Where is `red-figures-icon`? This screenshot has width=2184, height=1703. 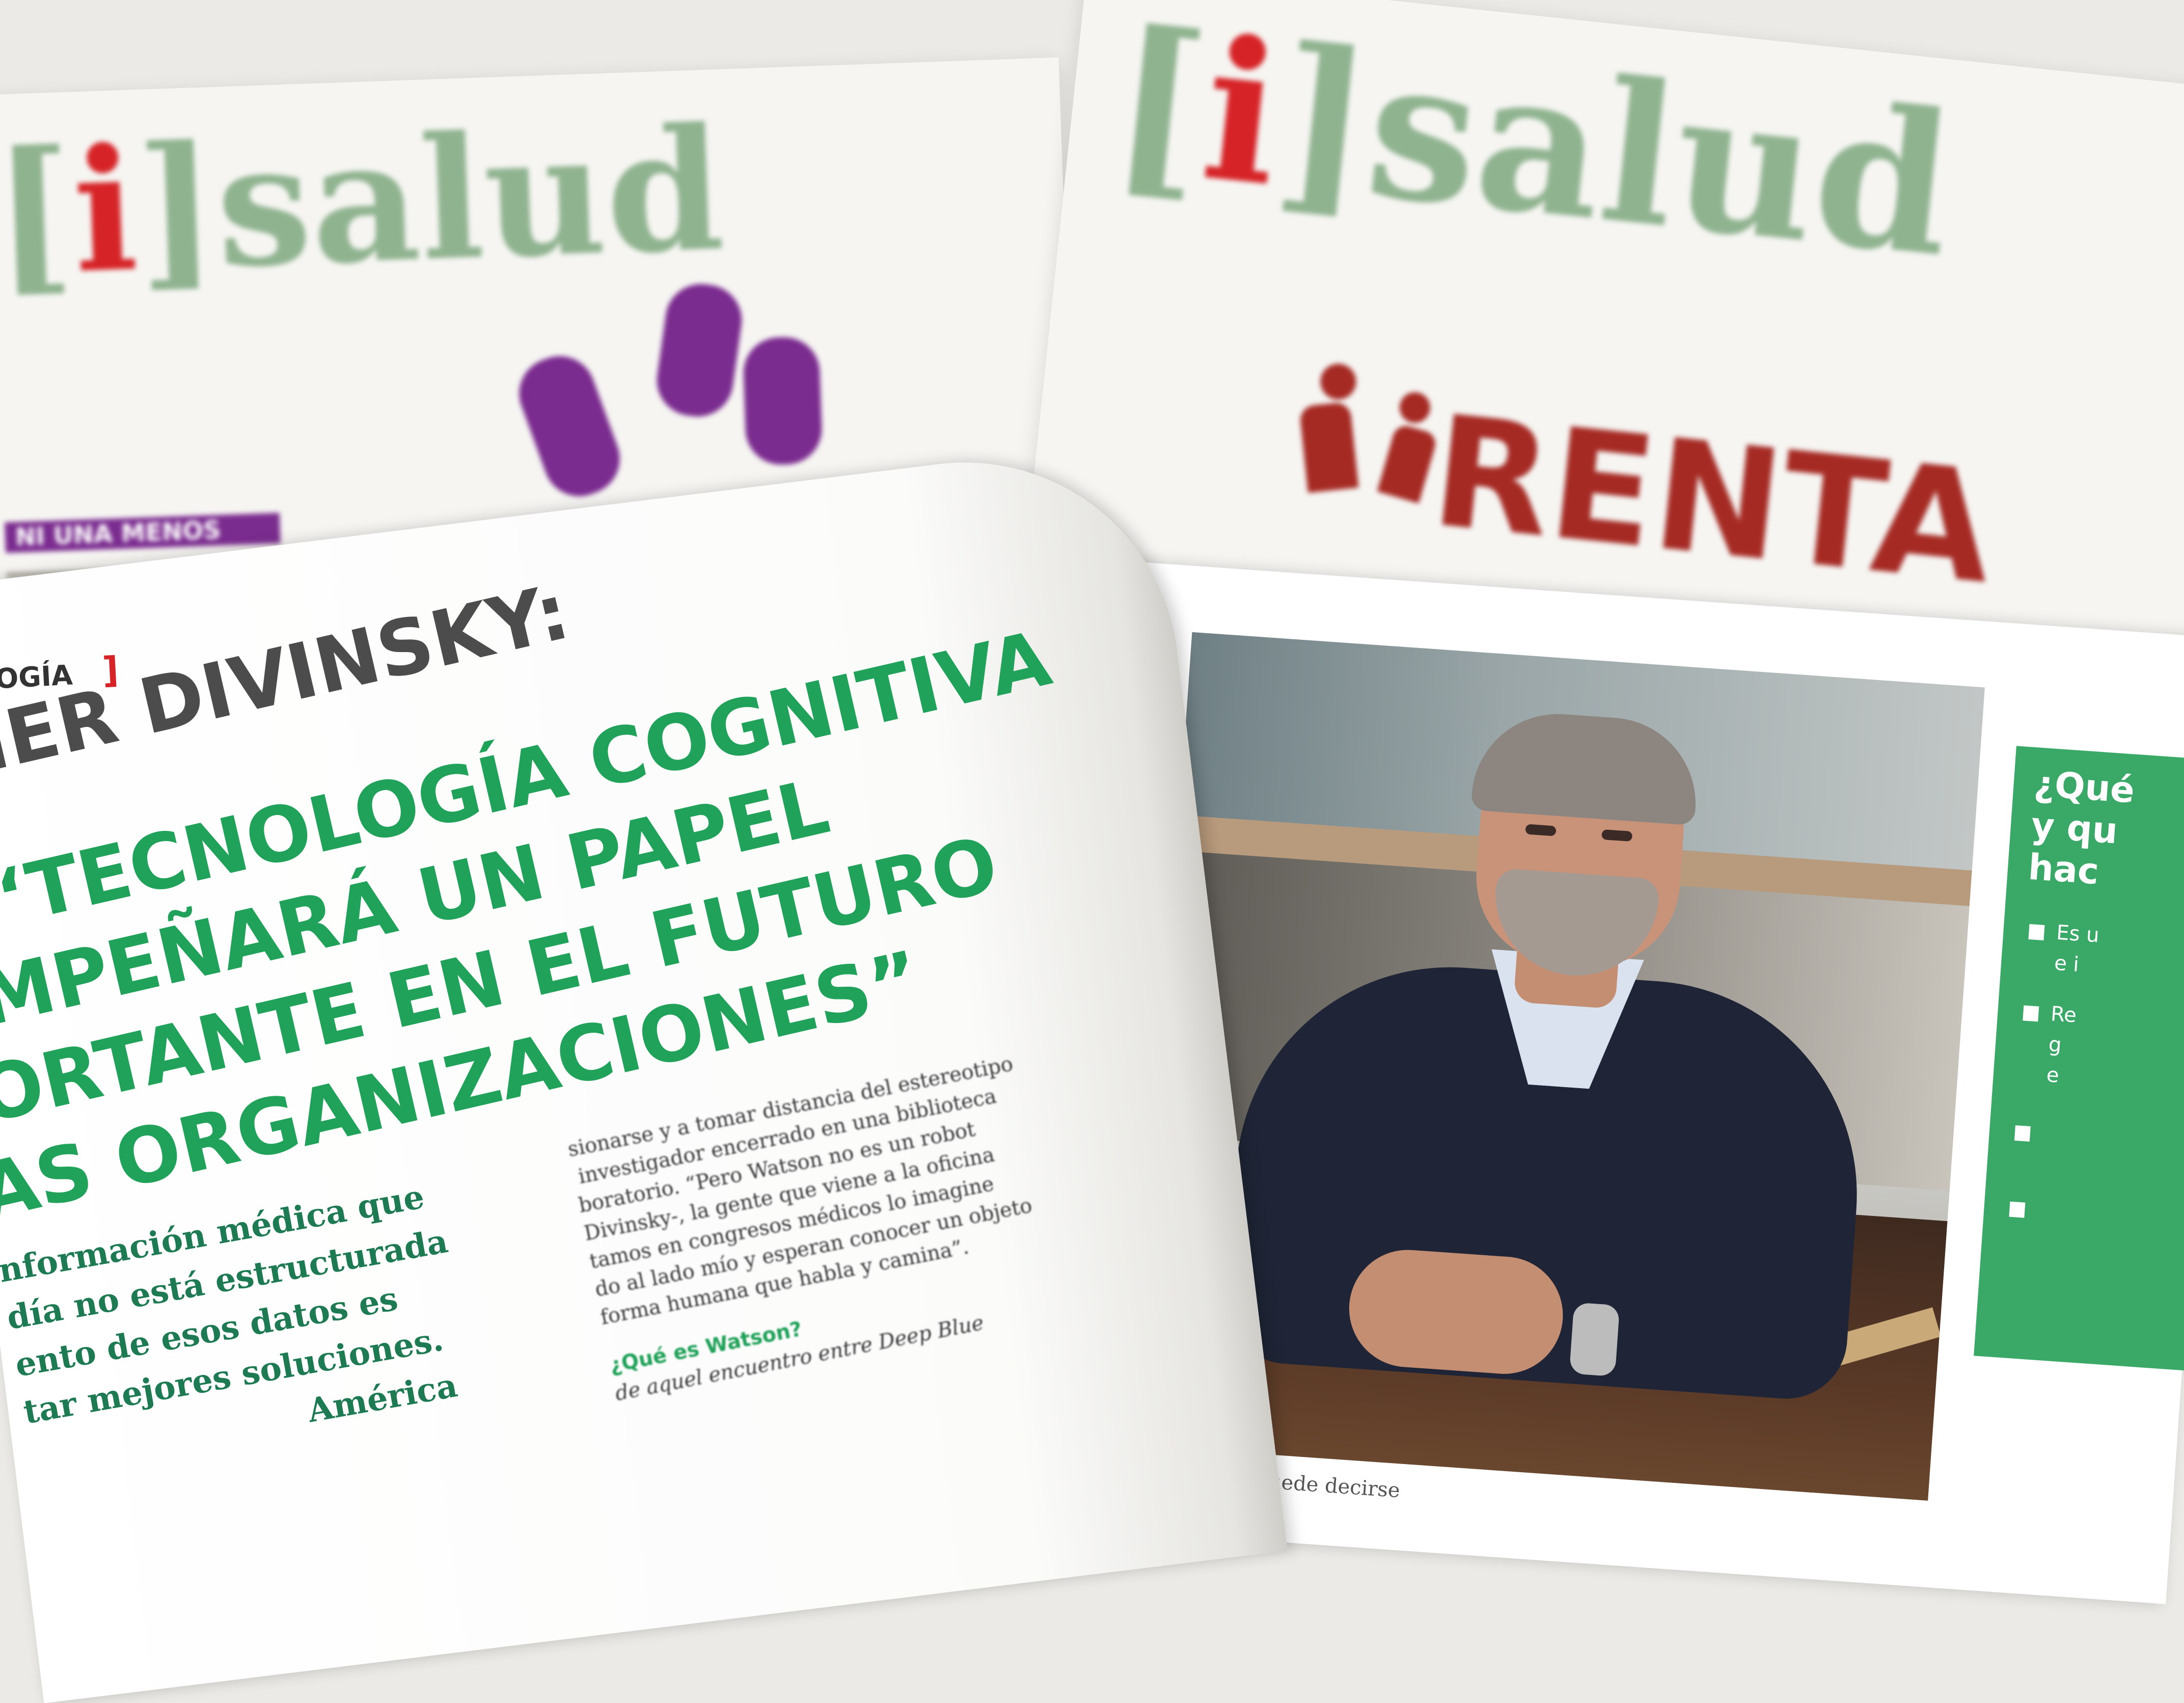 red-figures-icon is located at coordinates (1366, 433).